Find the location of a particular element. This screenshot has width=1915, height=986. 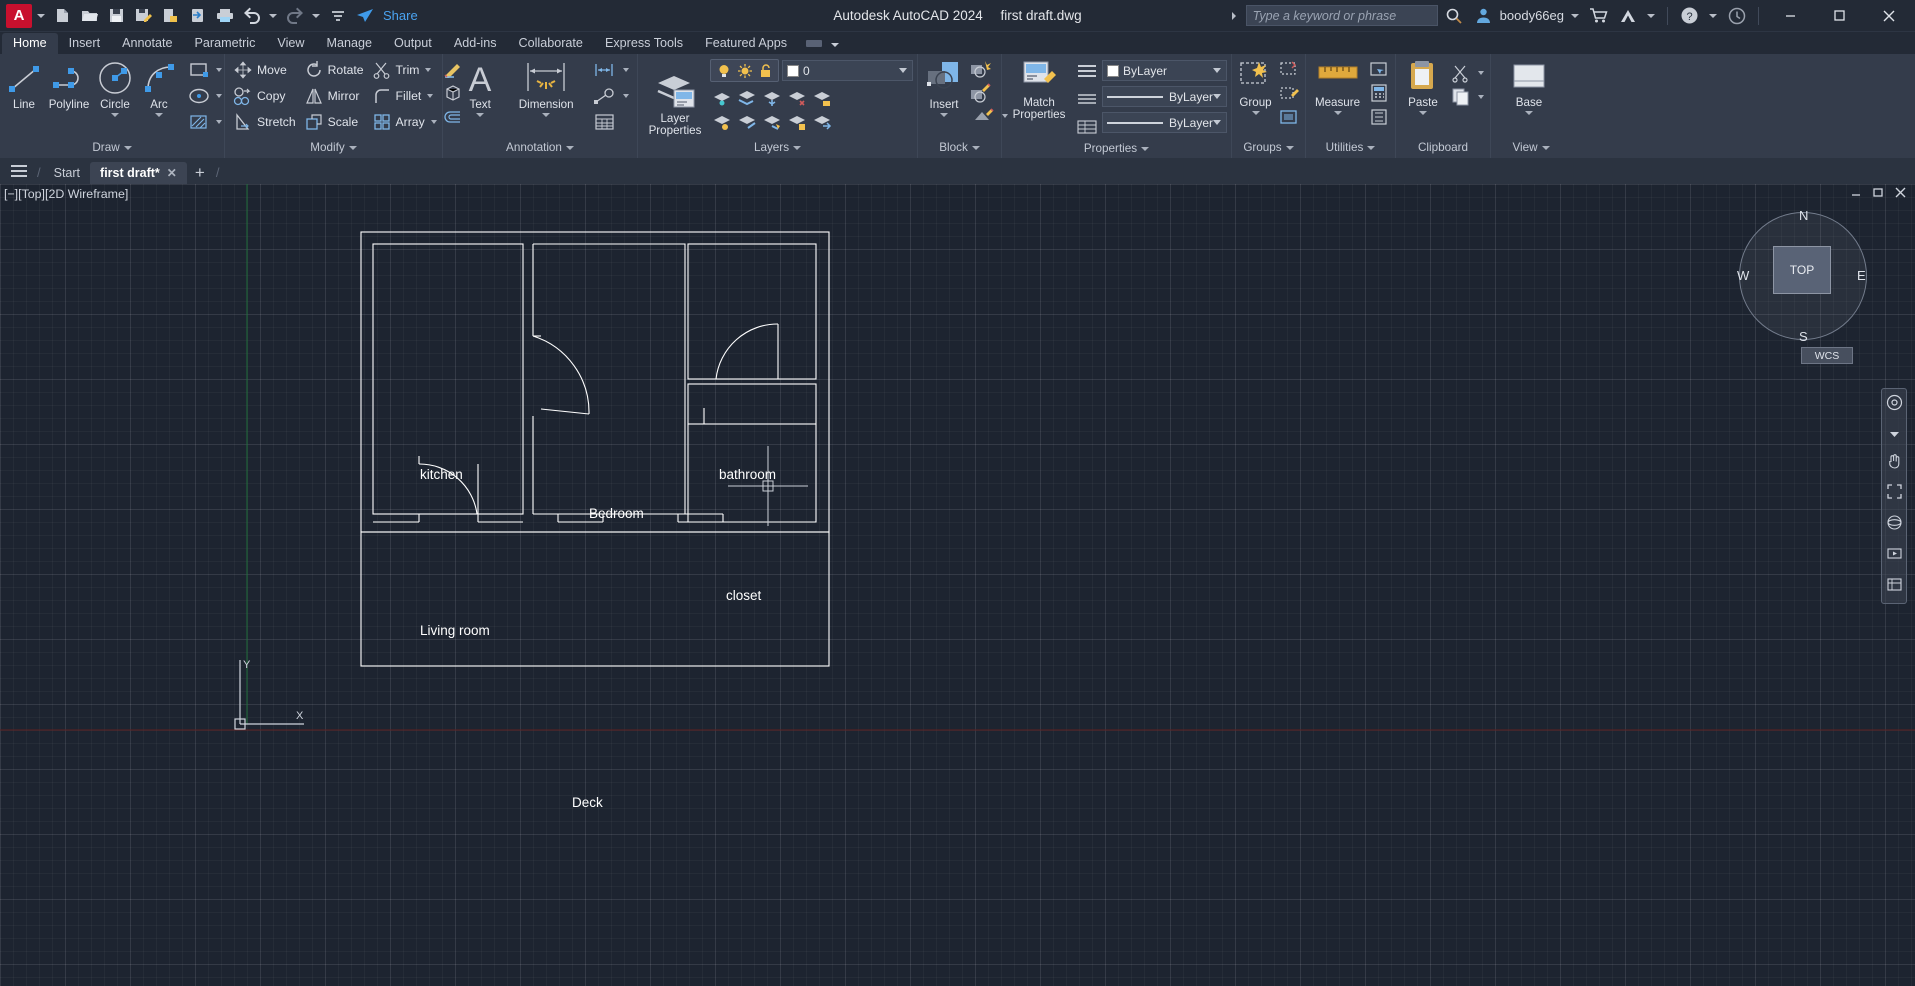

plot-preview-icon is located at coordinates (170, 16).